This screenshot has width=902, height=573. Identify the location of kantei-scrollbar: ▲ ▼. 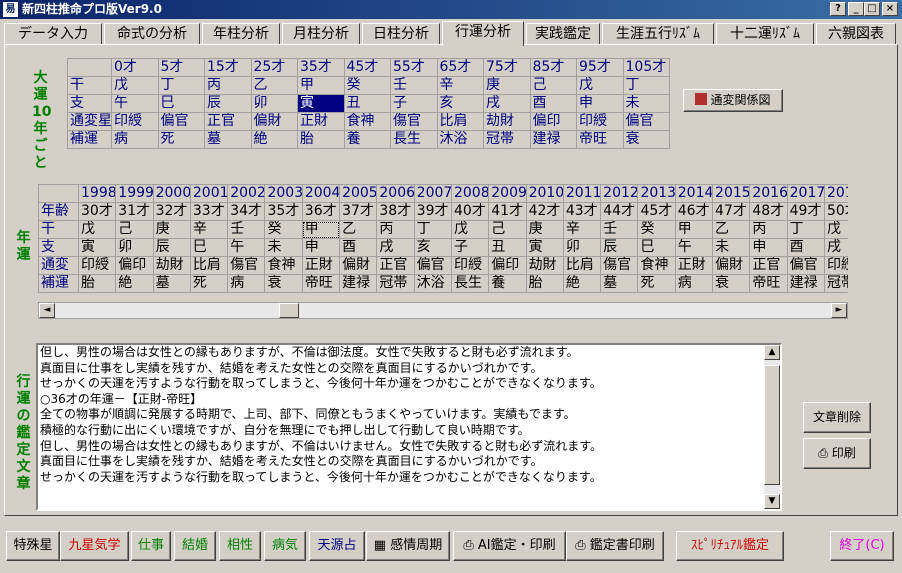
(772, 427).